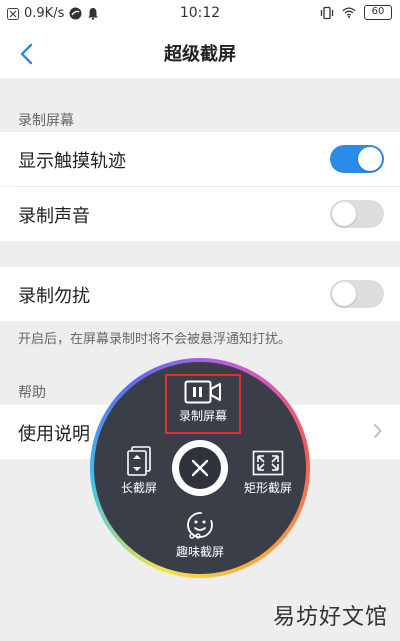 The height and width of the screenshot is (641, 400). I want to click on long-screenshot-label: 长截屏, so click(138, 488).